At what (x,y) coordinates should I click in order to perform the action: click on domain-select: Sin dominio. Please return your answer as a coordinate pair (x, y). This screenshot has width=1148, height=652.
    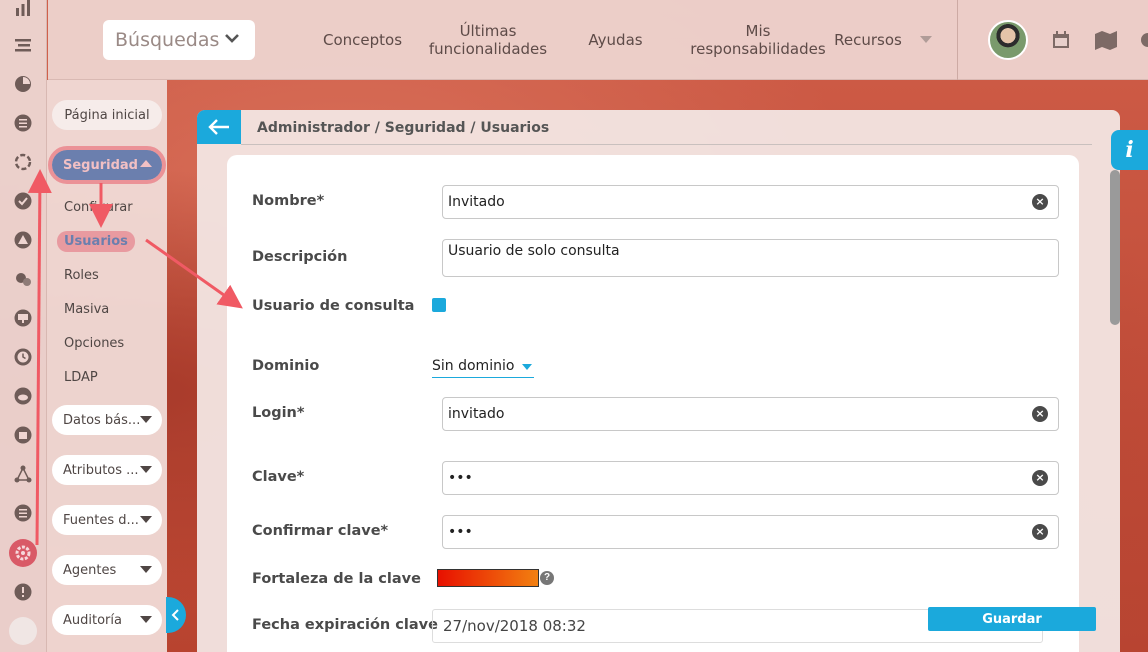
    Looking at the image, I should click on (483, 368).